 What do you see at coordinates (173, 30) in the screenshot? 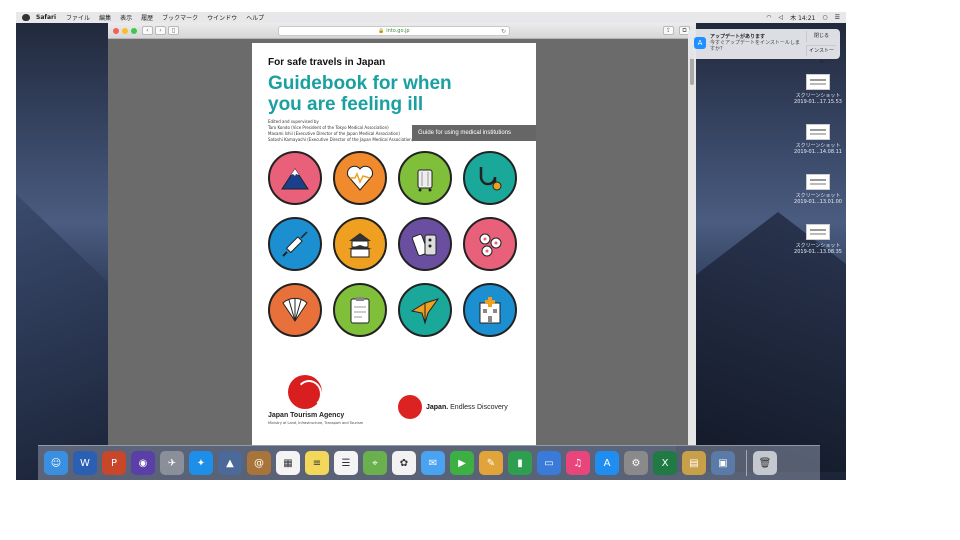
I see `sidebar-button: ▯` at bounding box center [173, 30].